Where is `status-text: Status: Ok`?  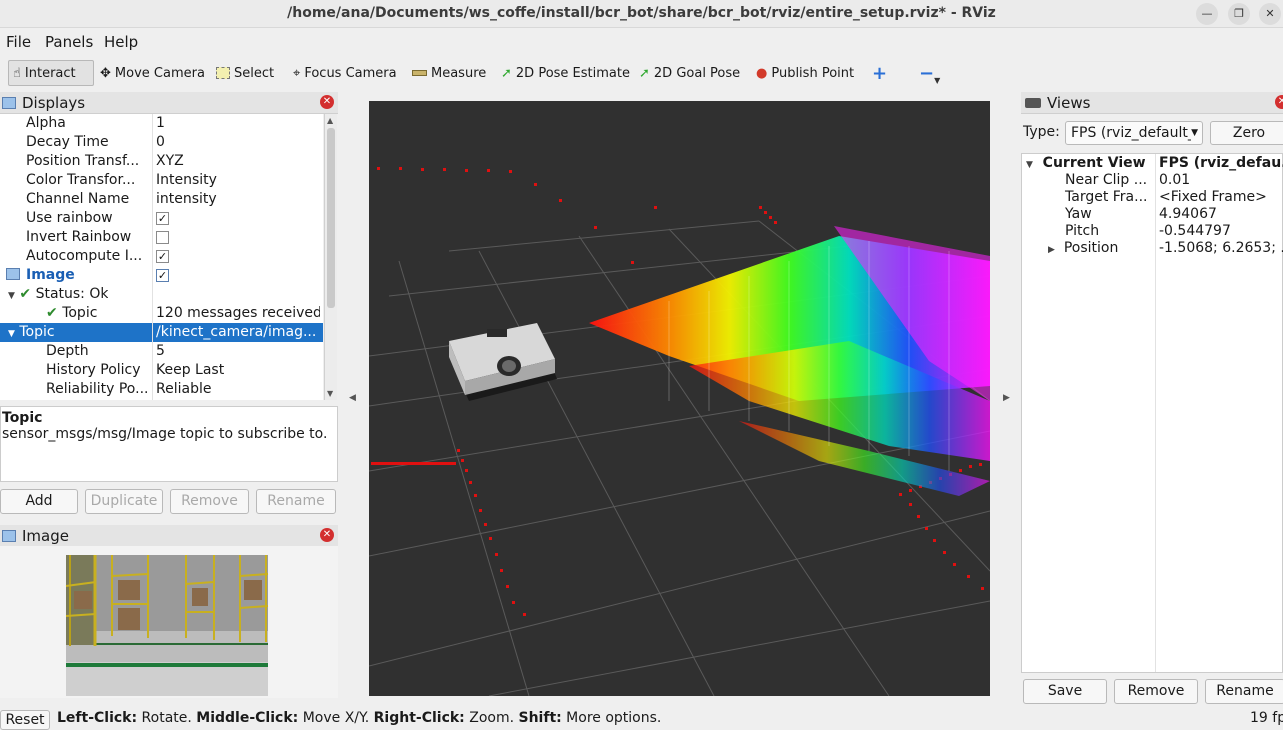
status-text: Status: Ok is located at coordinates (72, 294).